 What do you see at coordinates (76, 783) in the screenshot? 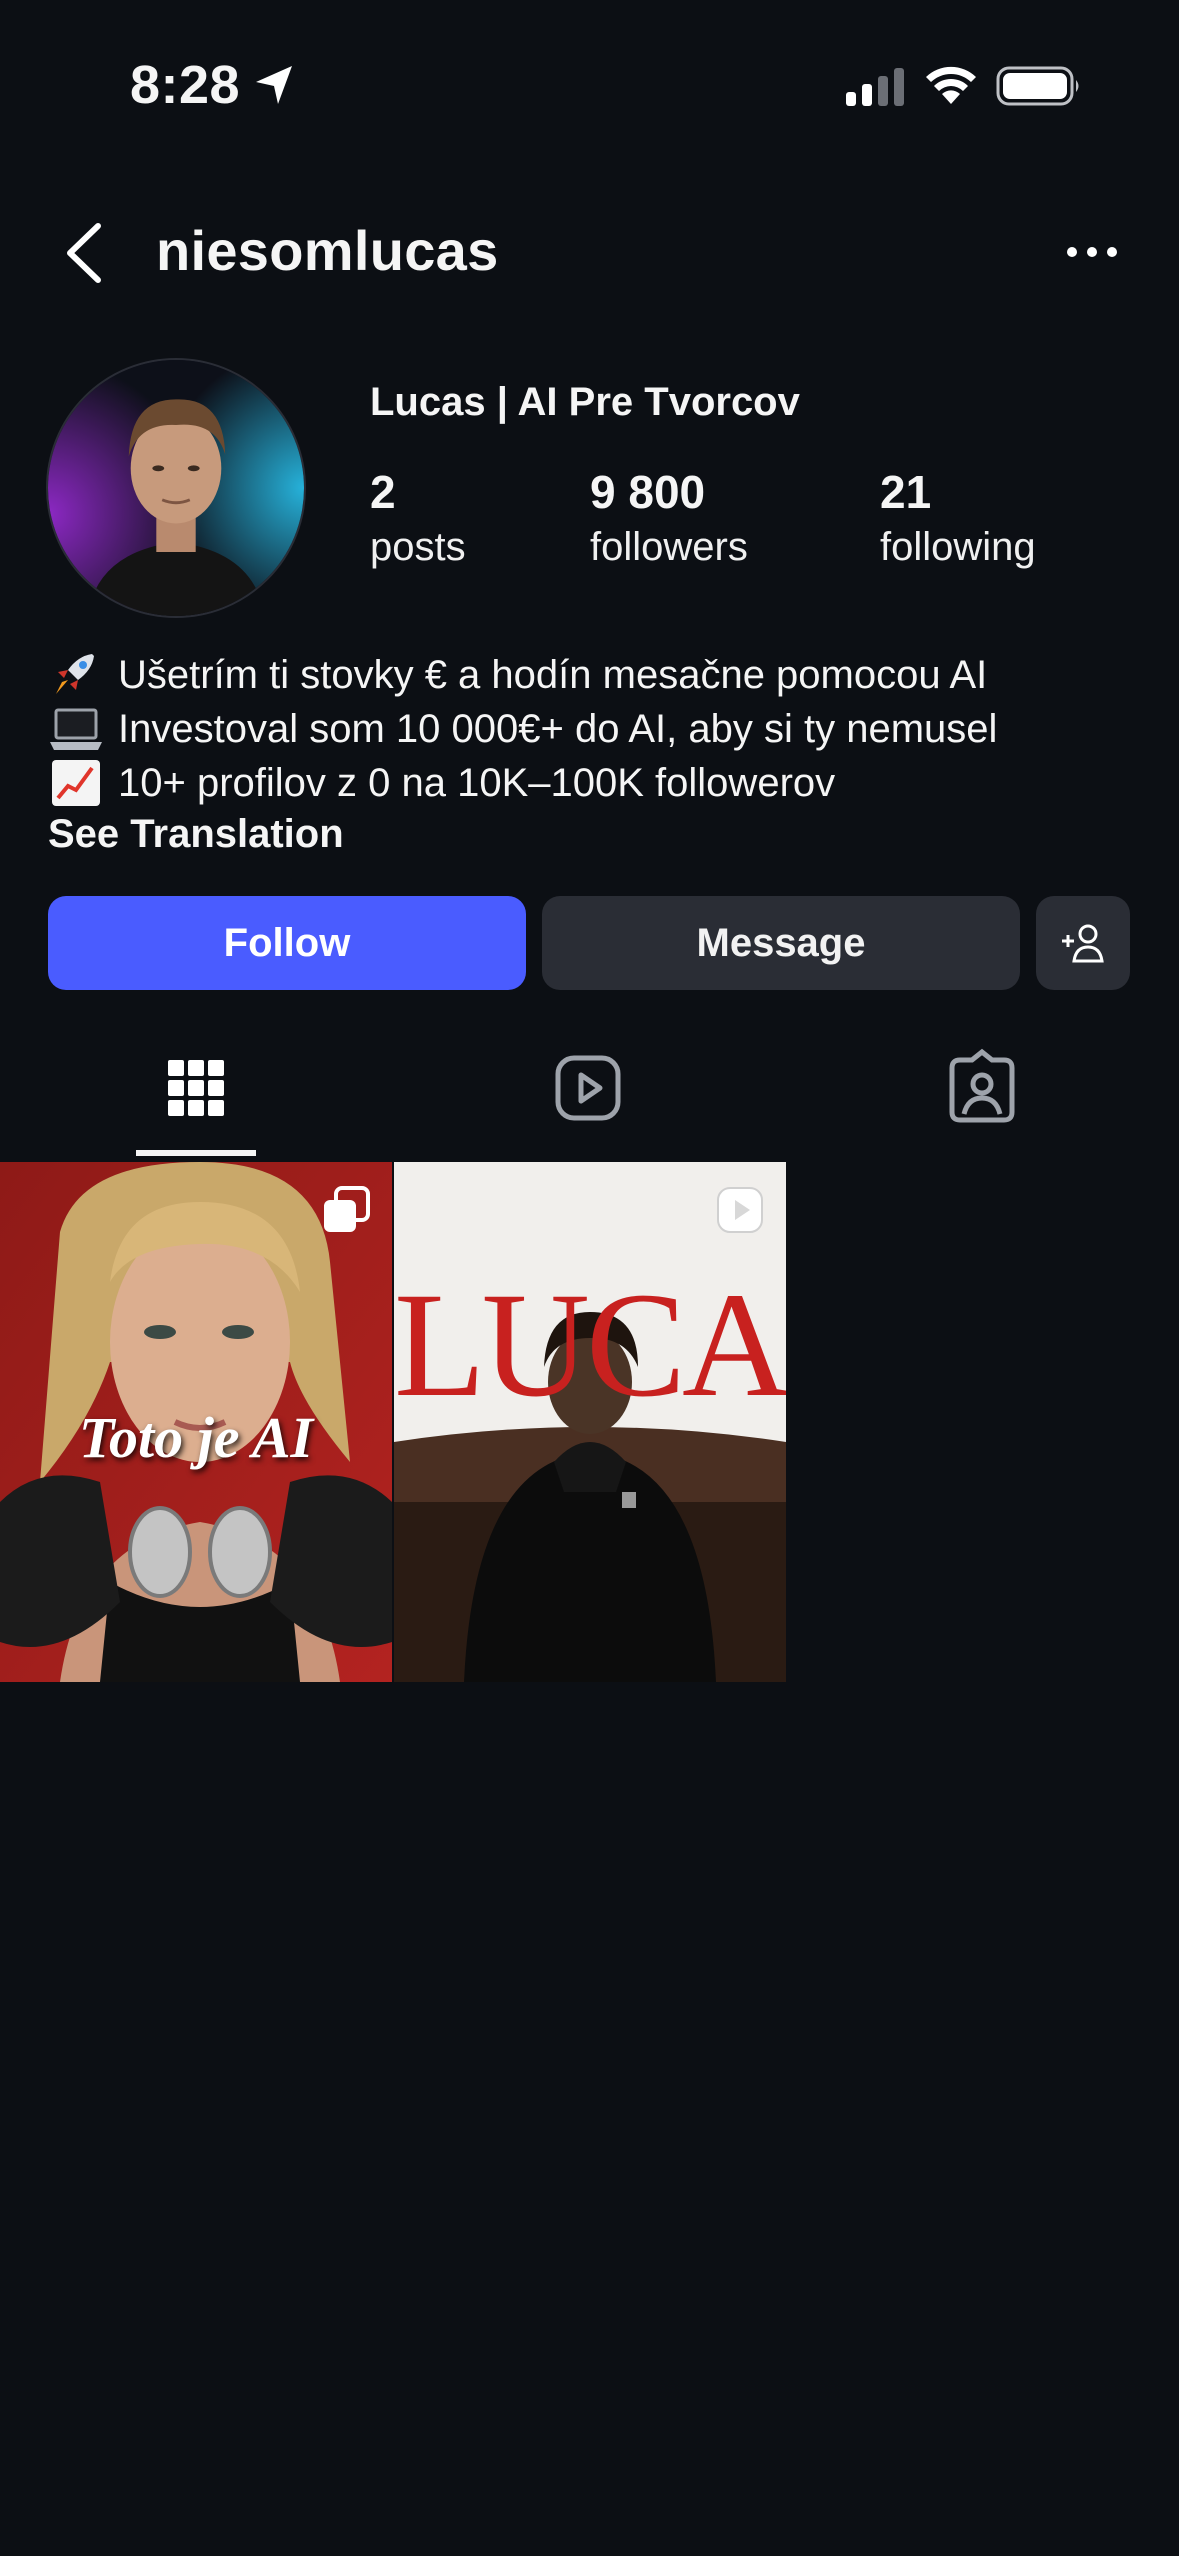
I see `chart-increasing-icon` at bounding box center [76, 783].